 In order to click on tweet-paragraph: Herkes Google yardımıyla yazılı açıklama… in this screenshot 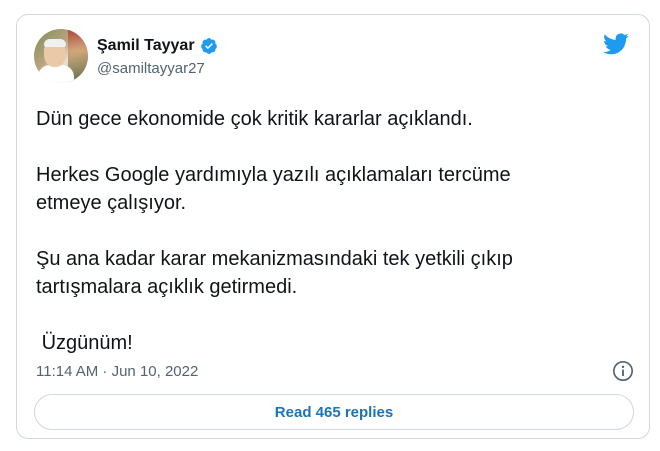, I will do `click(276, 189)`.